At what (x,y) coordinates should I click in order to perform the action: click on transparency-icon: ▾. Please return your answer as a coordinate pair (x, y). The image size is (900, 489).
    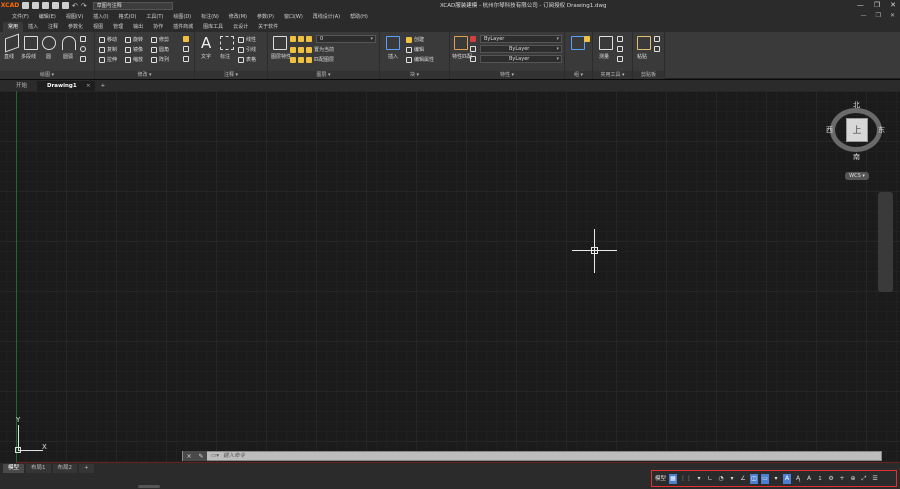
    Looking at the image, I should click on (776, 479).